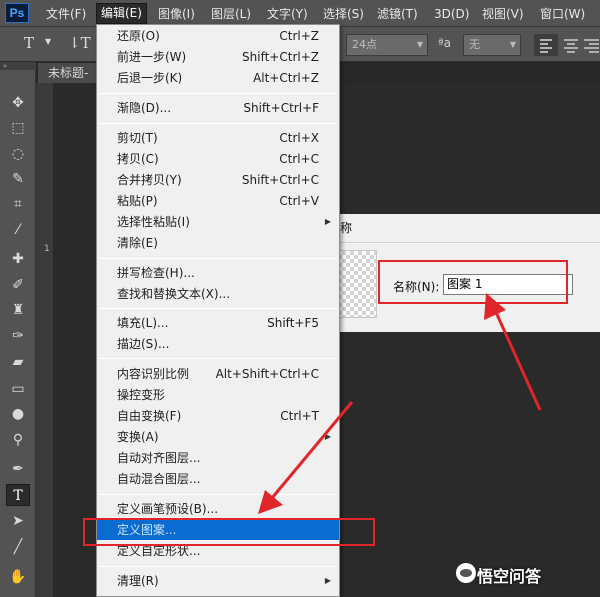  I want to click on menu-item-free-transform: 自由变换(F) Ctrl+T, so click(218, 416).